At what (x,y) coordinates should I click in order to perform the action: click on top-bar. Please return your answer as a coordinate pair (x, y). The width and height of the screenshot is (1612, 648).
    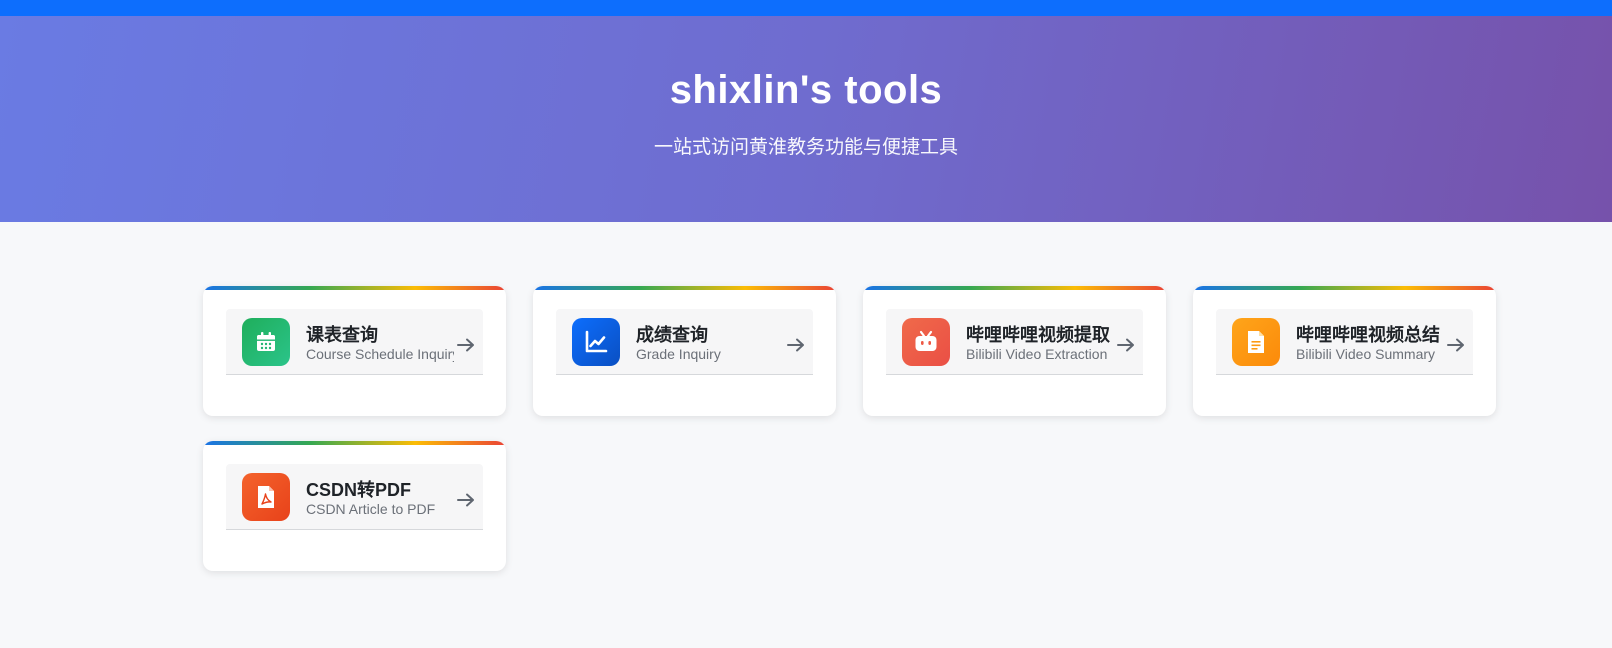
    Looking at the image, I should click on (806, 8).